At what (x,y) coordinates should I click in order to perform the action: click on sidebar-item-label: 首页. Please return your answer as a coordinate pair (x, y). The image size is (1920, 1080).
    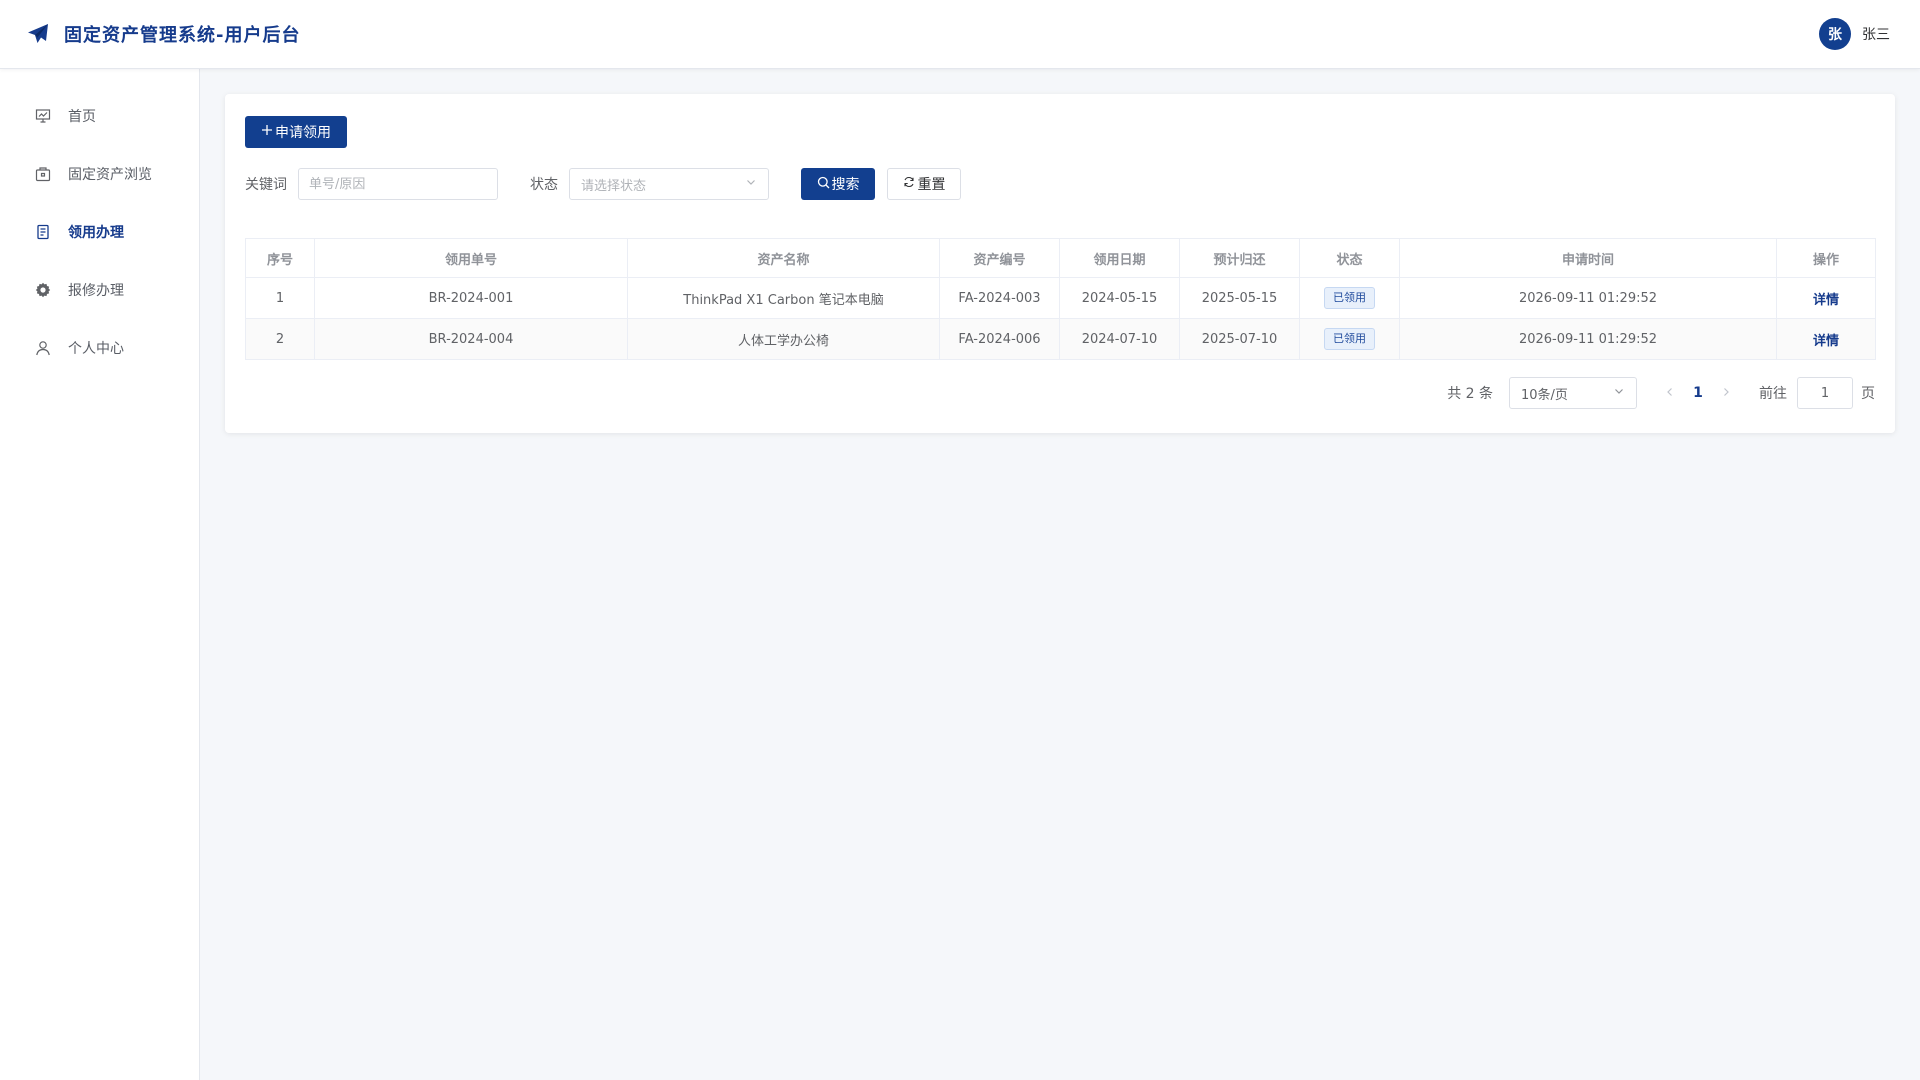
    Looking at the image, I should click on (82, 117).